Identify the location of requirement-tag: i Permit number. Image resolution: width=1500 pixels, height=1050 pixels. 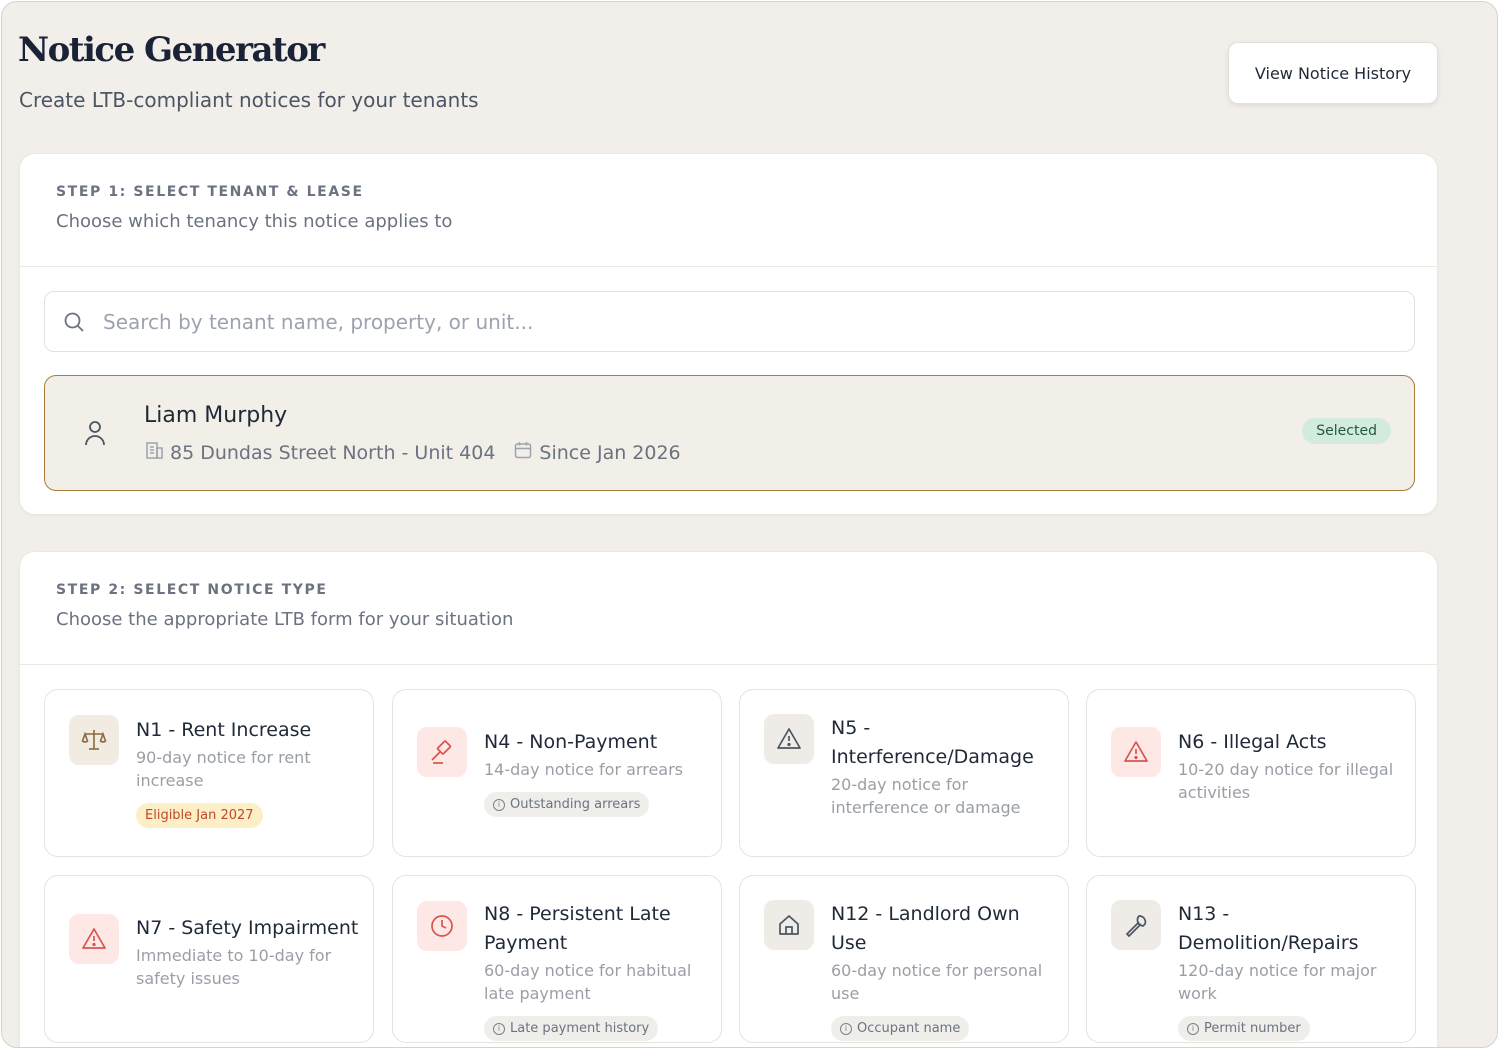
(1244, 1028).